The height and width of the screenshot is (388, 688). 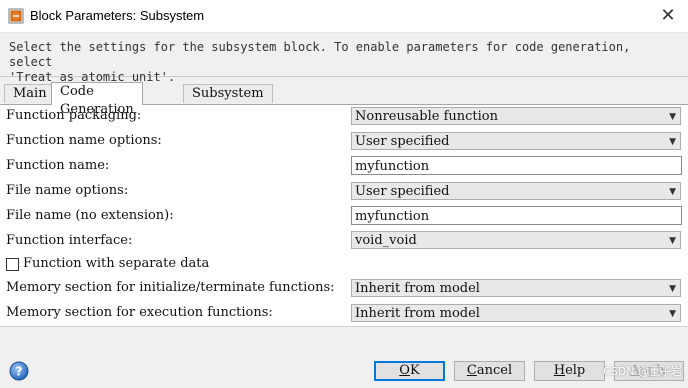 What do you see at coordinates (516, 191) in the screenshot?
I see `file-name-options-dropdown: User specified ▼` at bounding box center [516, 191].